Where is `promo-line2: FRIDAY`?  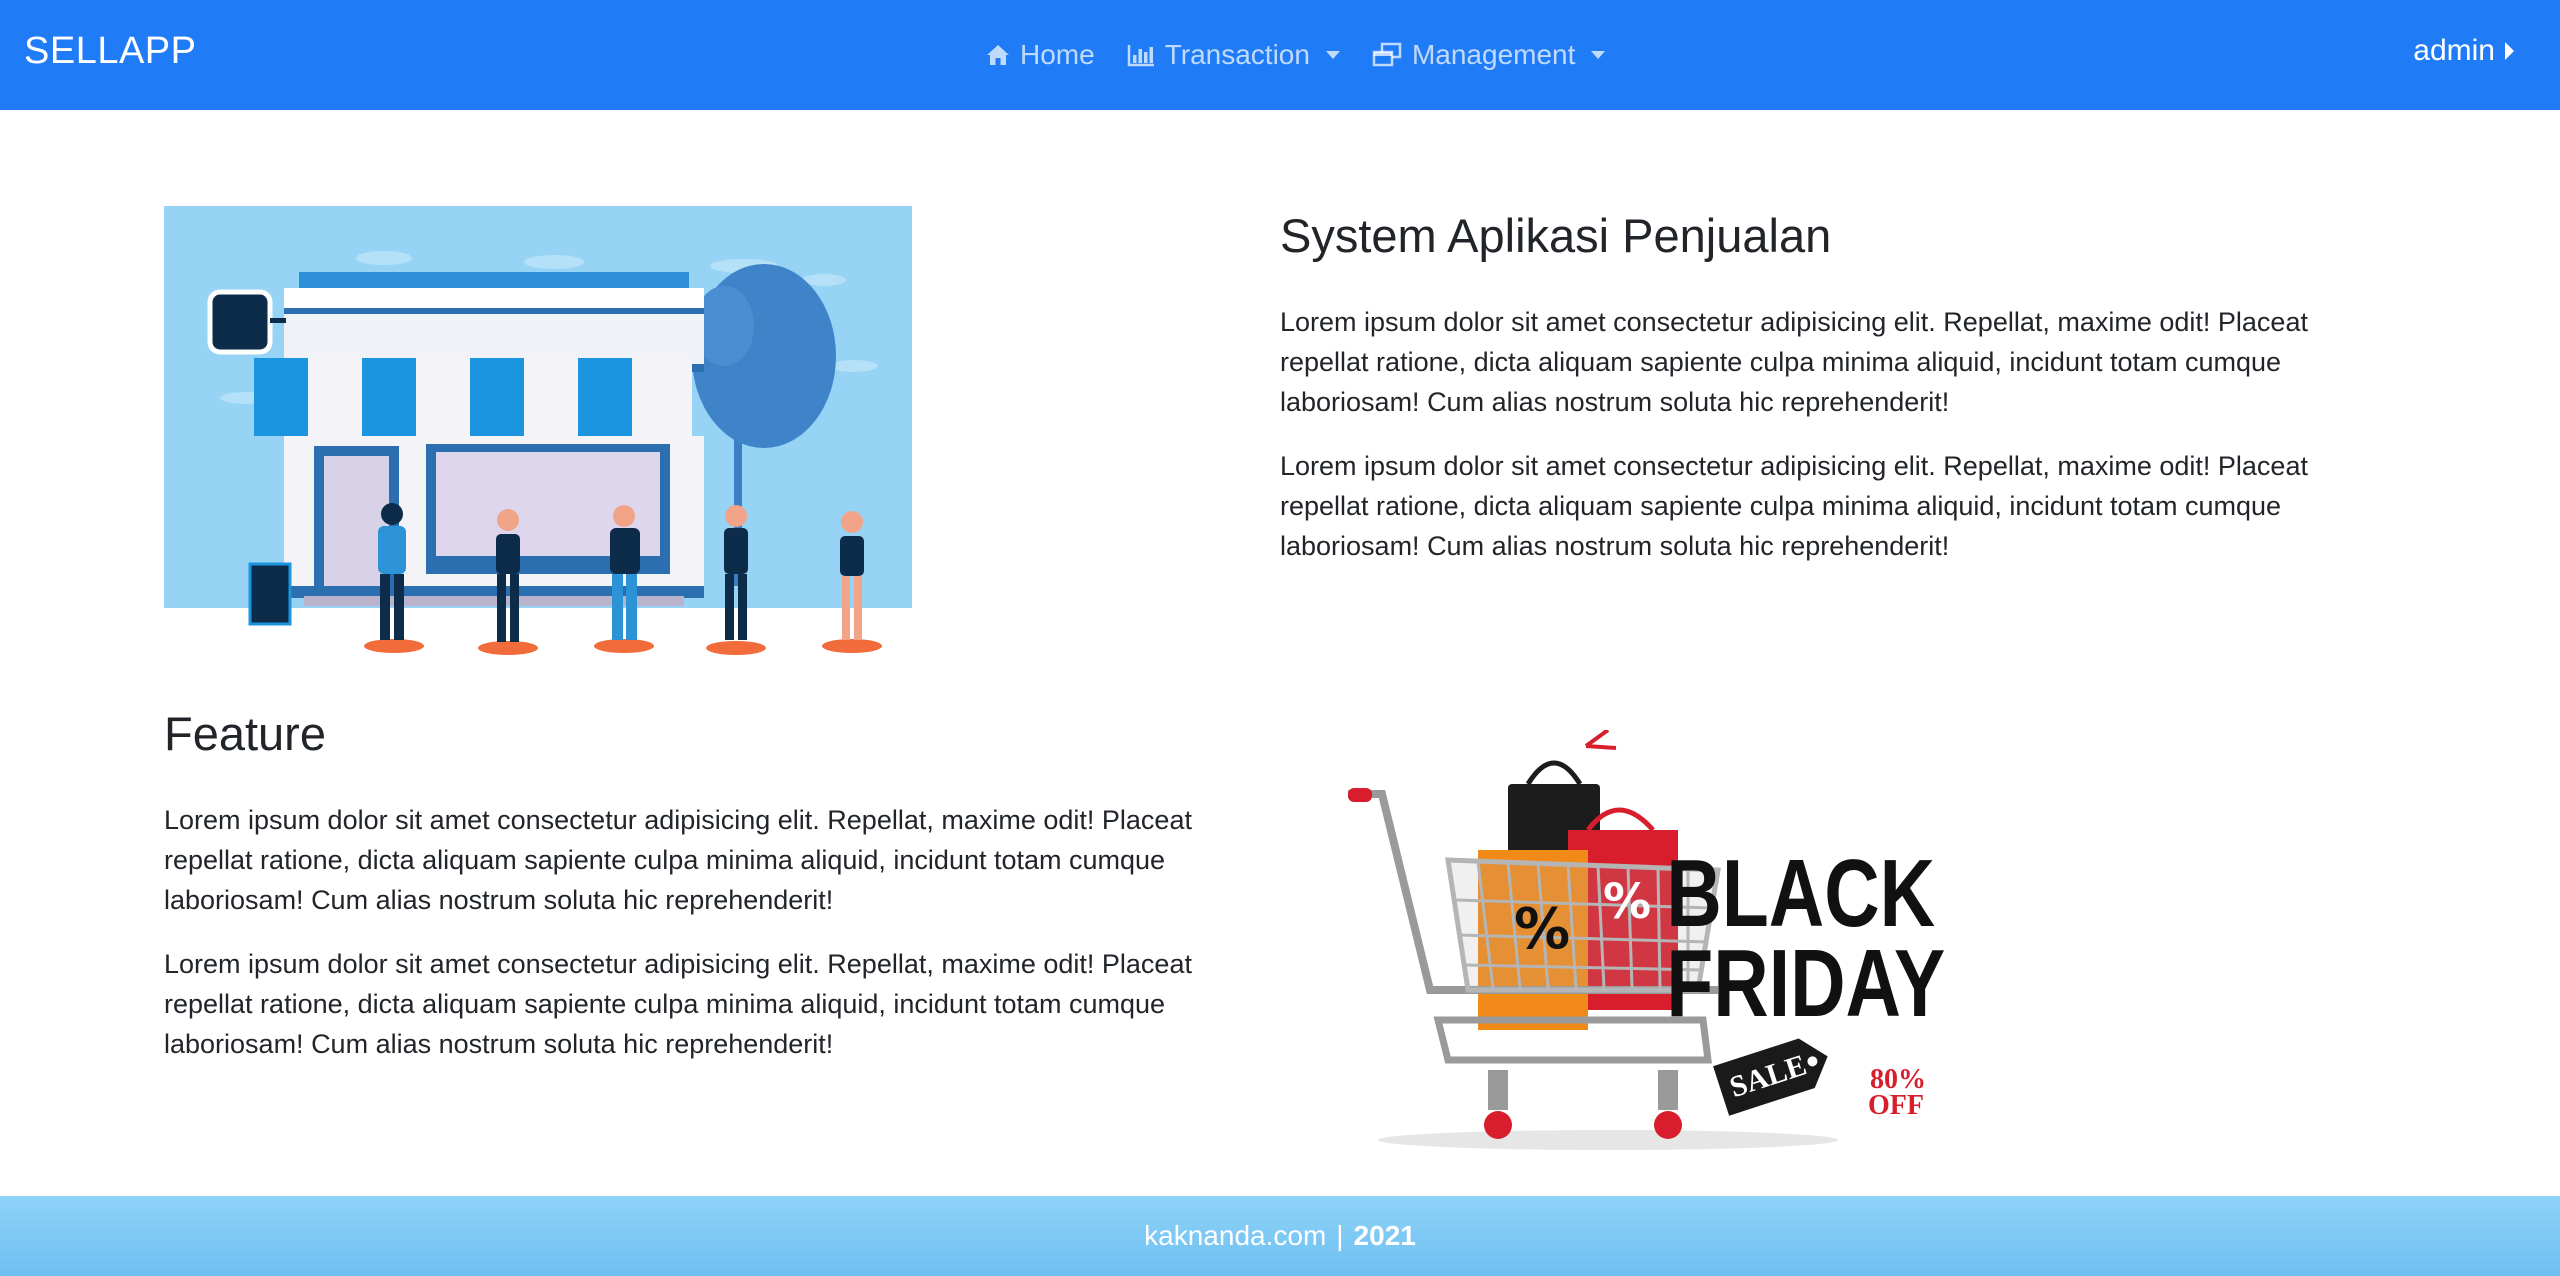
promo-line2: FRIDAY is located at coordinates (1805, 983).